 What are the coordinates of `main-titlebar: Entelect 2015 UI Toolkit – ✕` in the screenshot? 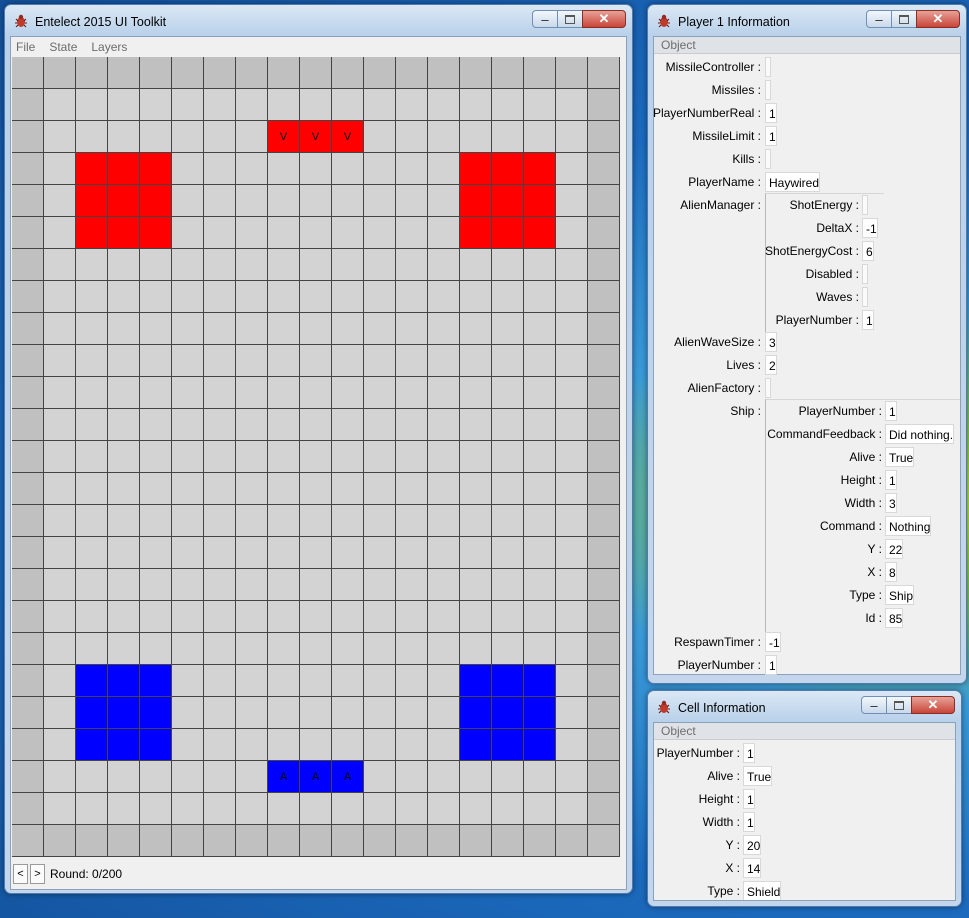 It's located at (318, 20).